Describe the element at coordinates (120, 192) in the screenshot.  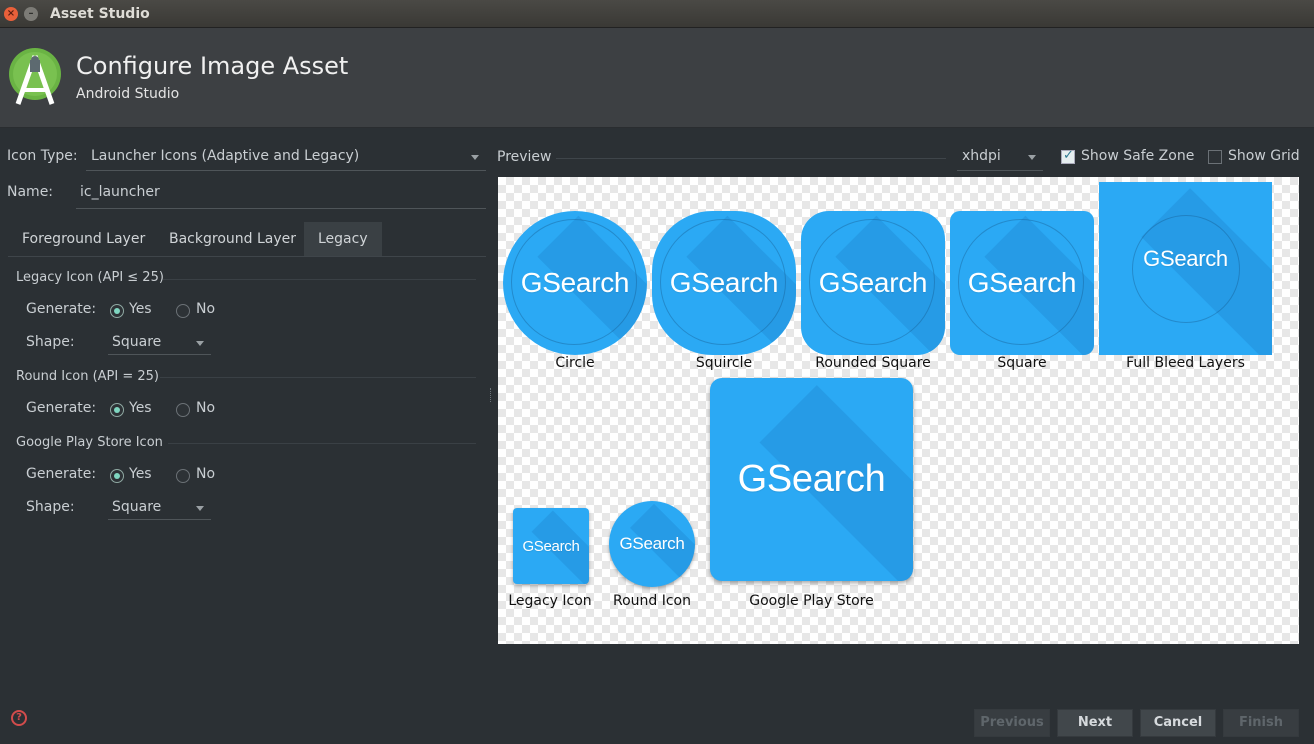
I see `name-field: ic_launcher` at that location.